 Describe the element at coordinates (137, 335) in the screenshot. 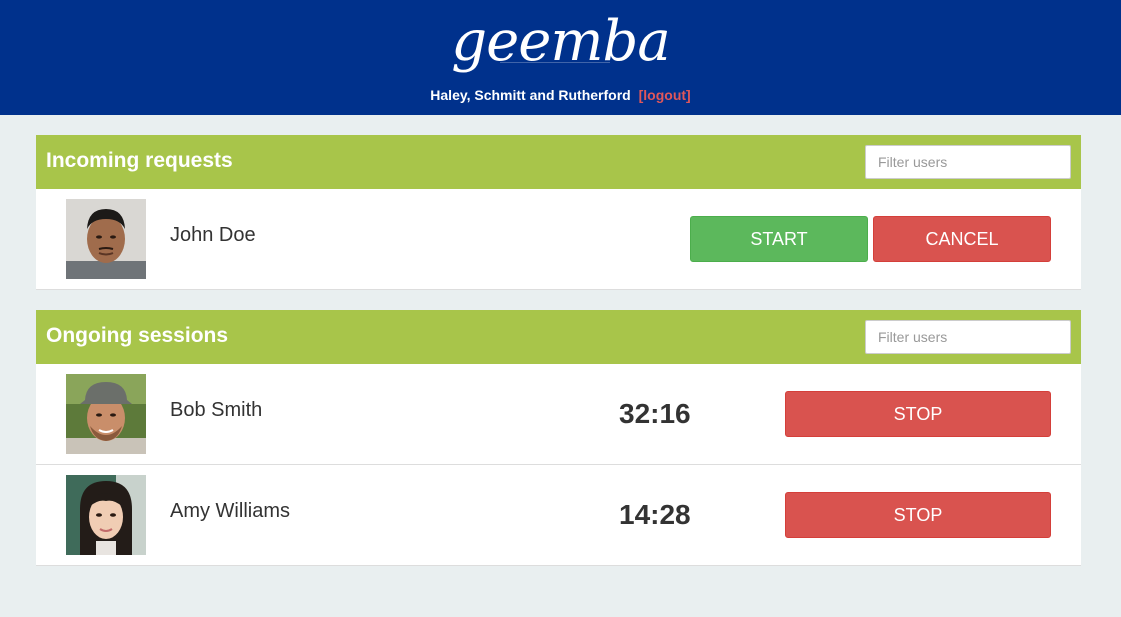

I see `ongoing-sessions-title: Ongoing sessions` at that location.